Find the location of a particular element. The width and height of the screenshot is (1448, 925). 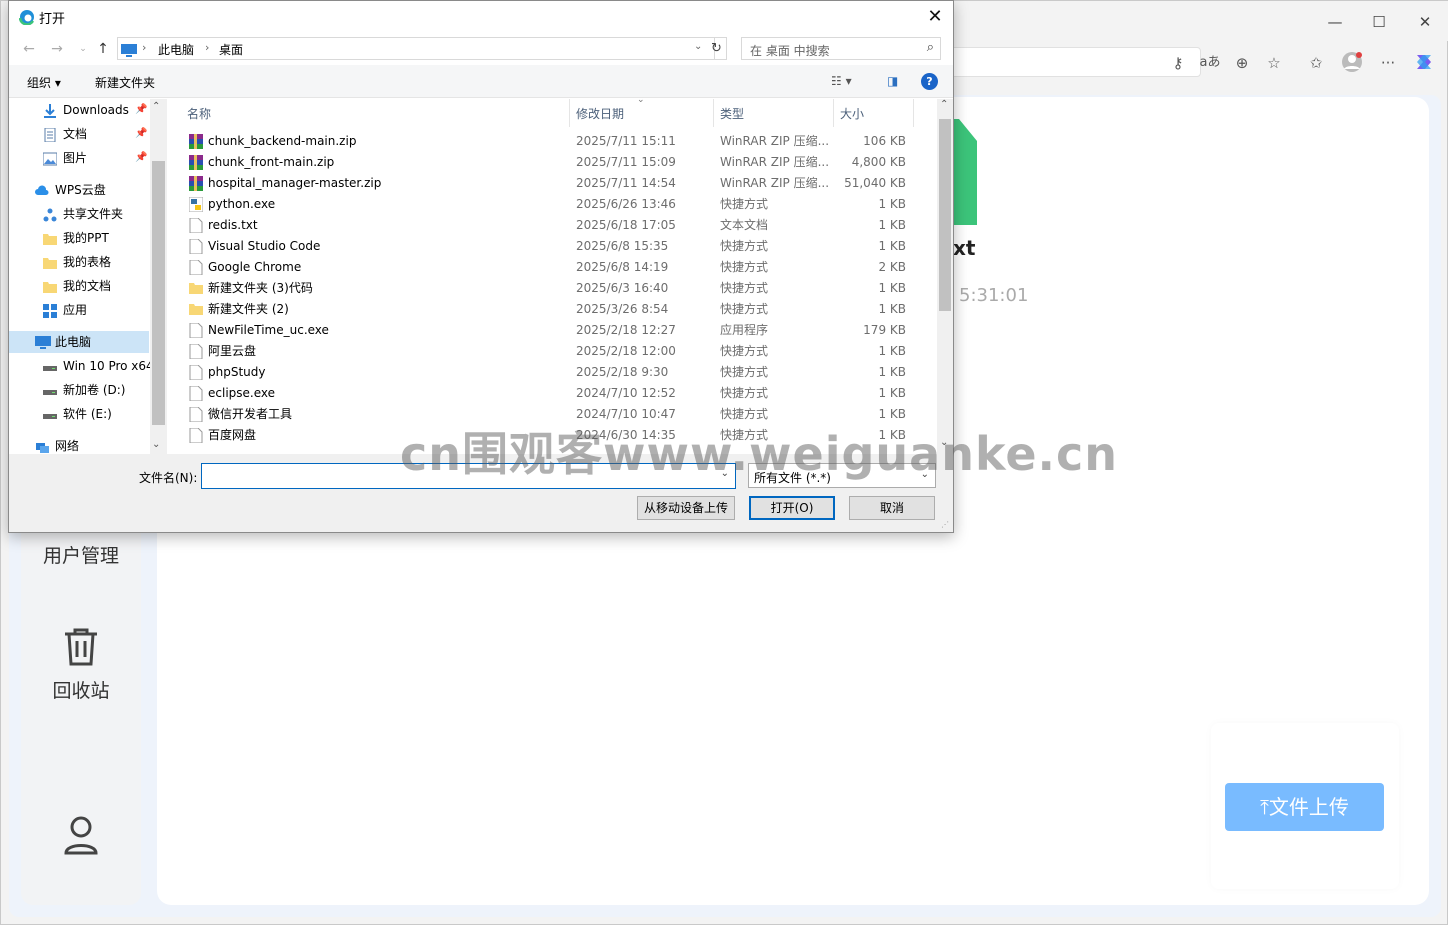

upload-file-button: ⤒文件上传 is located at coordinates (1304, 807).